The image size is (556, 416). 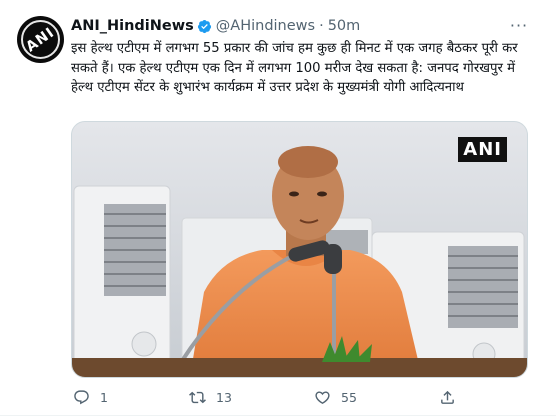 What do you see at coordinates (482, 149) in the screenshot?
I see `ani-watermark: ANI` at bounding box center [482, 149].